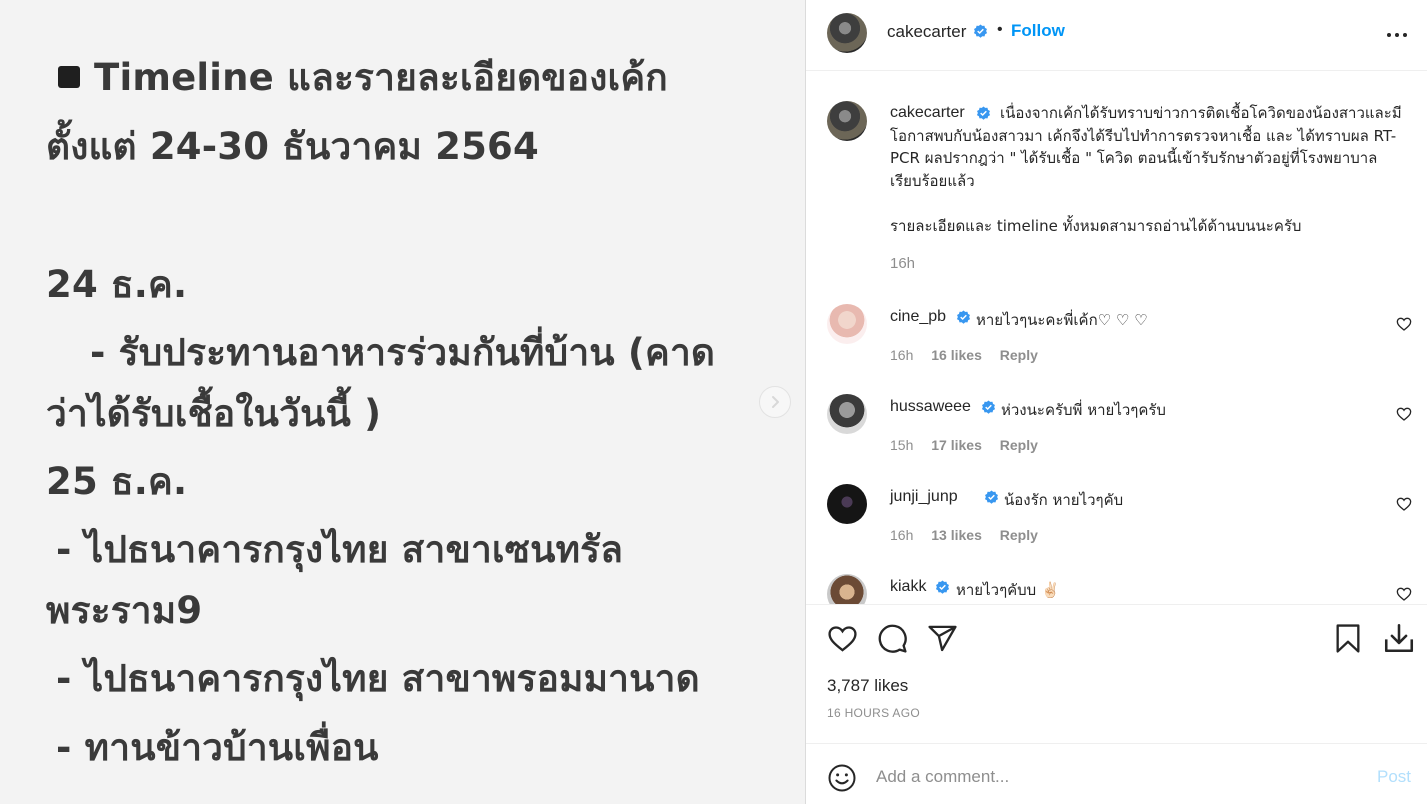 The width and height of the screenshot is (1427, 804). What do you see at coordinates (924, 497) in the screenshot?
I see `comment-username: junji_junp` at bounding box center [924, 497].